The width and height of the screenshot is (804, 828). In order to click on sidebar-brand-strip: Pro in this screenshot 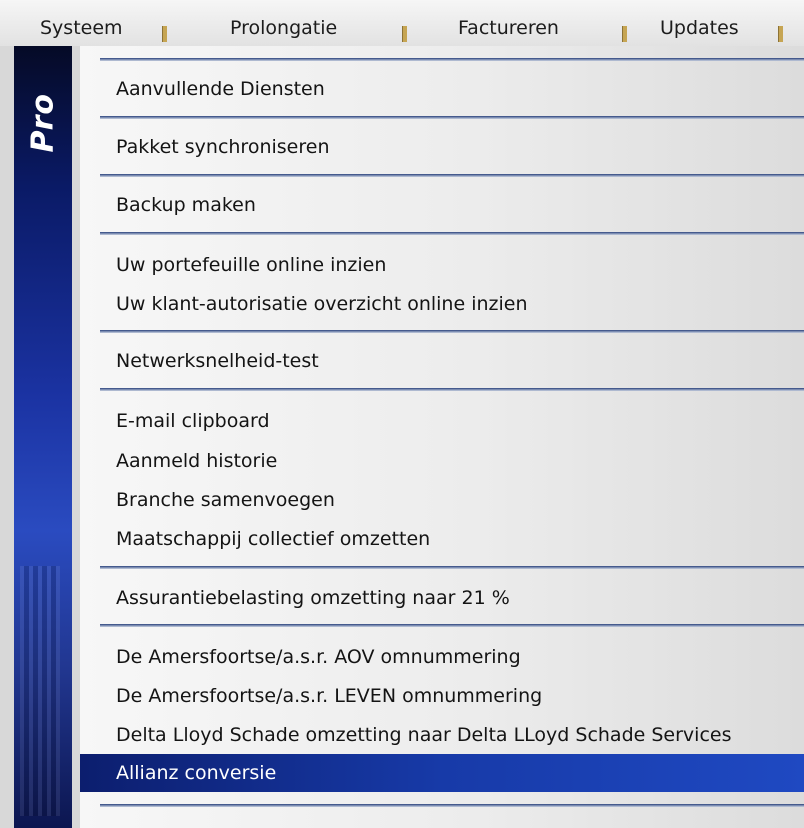, I will do `click(40, 437)`.